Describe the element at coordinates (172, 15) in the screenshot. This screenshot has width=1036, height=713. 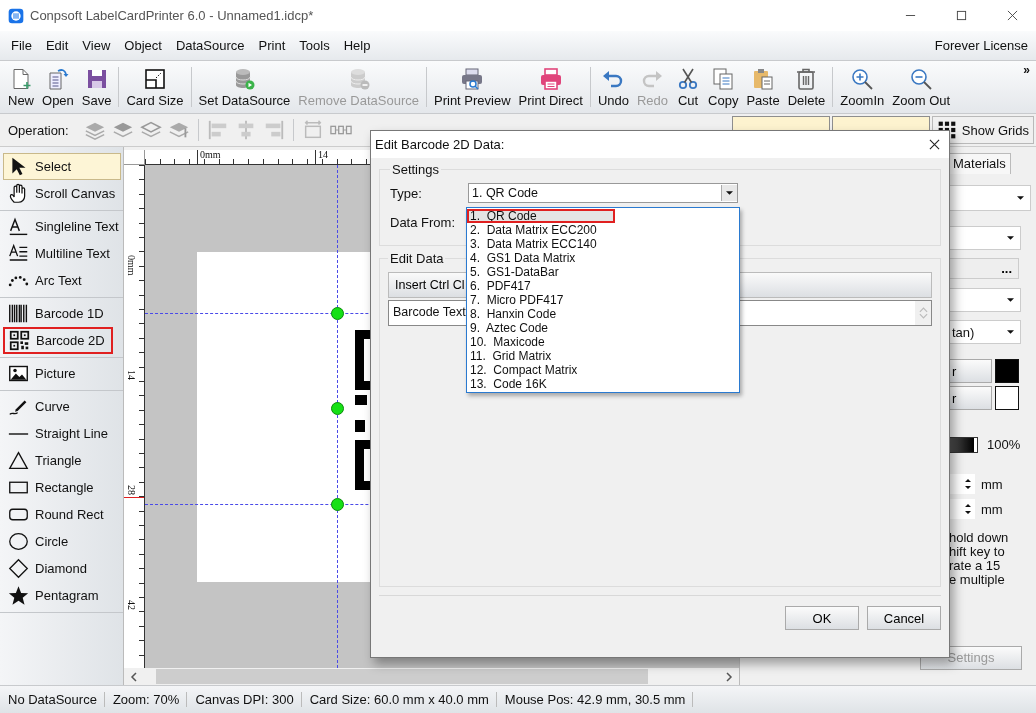
I see `window-title: Conpsoft LabelCardPrinter 6.0 - Unnamed1.idcp*` at that location.